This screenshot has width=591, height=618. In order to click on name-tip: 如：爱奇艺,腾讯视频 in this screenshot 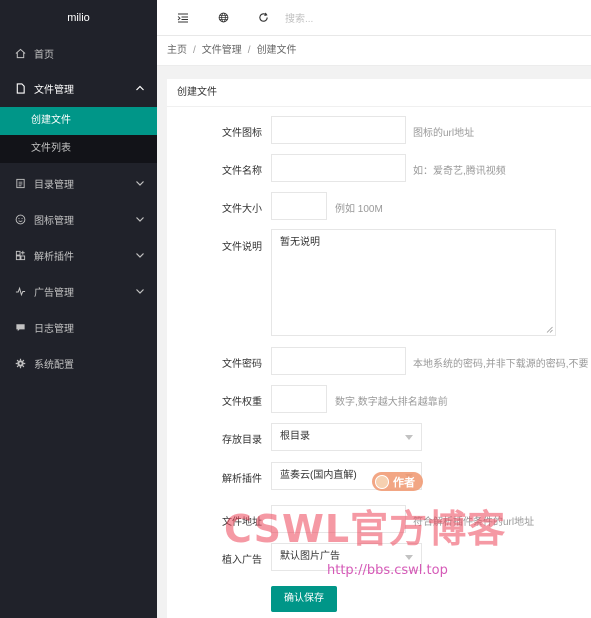, I will do `click(459, 171)`.